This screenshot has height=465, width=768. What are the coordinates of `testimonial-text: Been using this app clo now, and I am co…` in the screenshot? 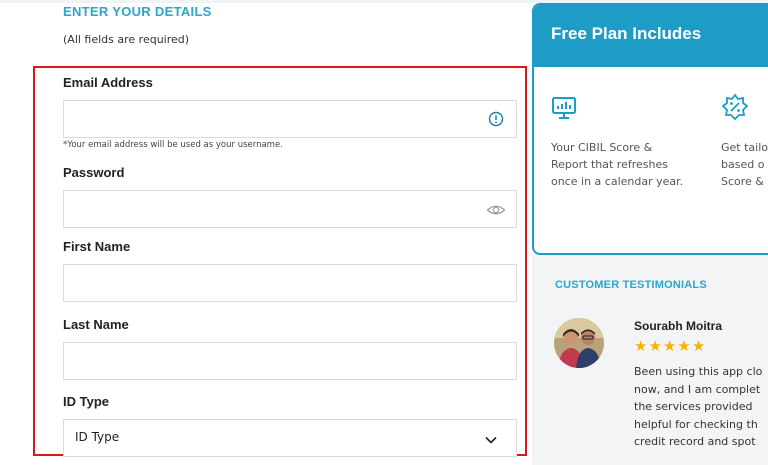 It's located at (698, 406).